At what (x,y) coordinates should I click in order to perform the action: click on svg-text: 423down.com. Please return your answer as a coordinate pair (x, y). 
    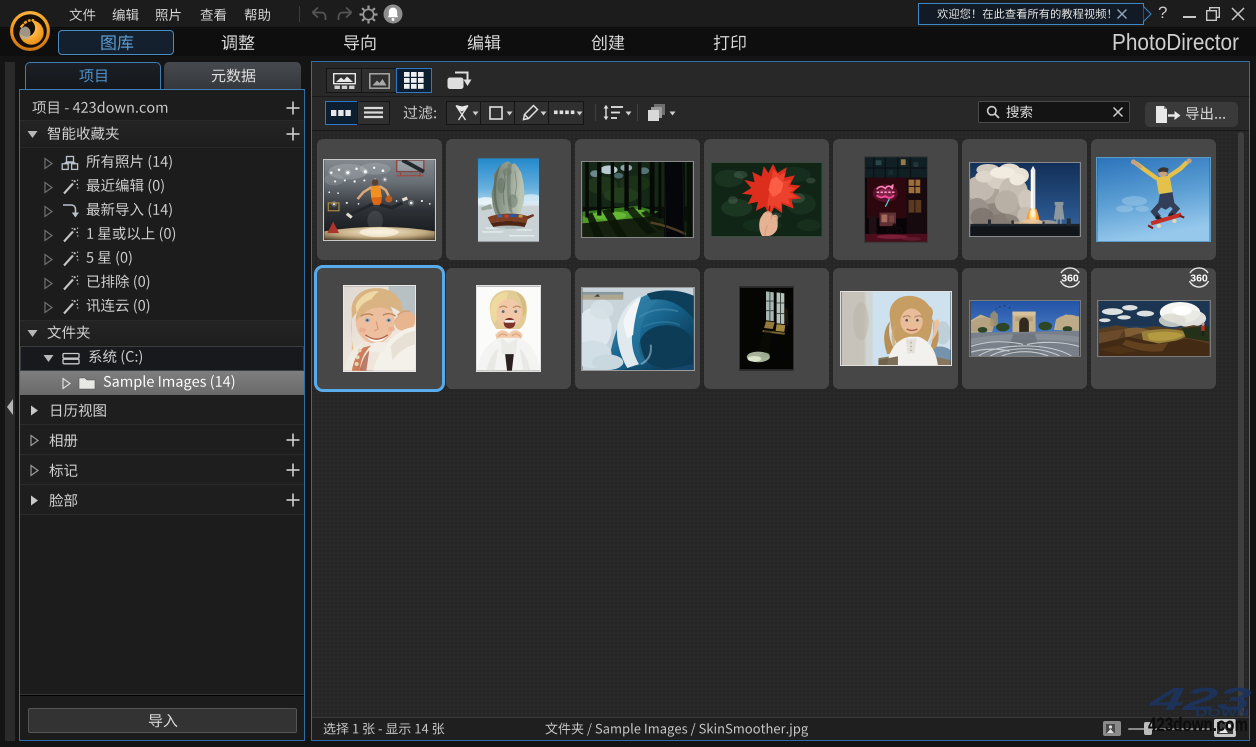
    Looking at the image, I should click on (1198, 725).